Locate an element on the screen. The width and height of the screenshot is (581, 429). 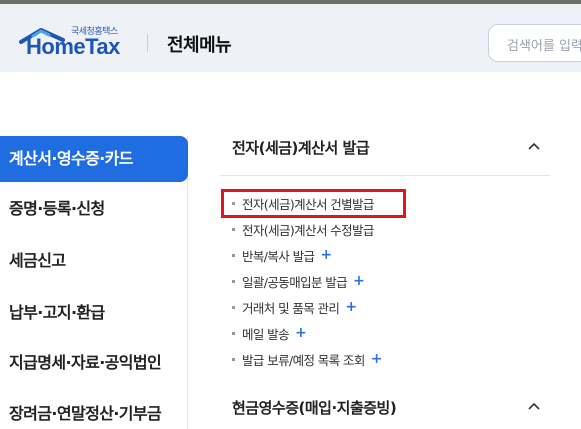
sidebar-item-incentives-settlement: 장려금·연말정산·기부금 is located at coordinates (94, 410).